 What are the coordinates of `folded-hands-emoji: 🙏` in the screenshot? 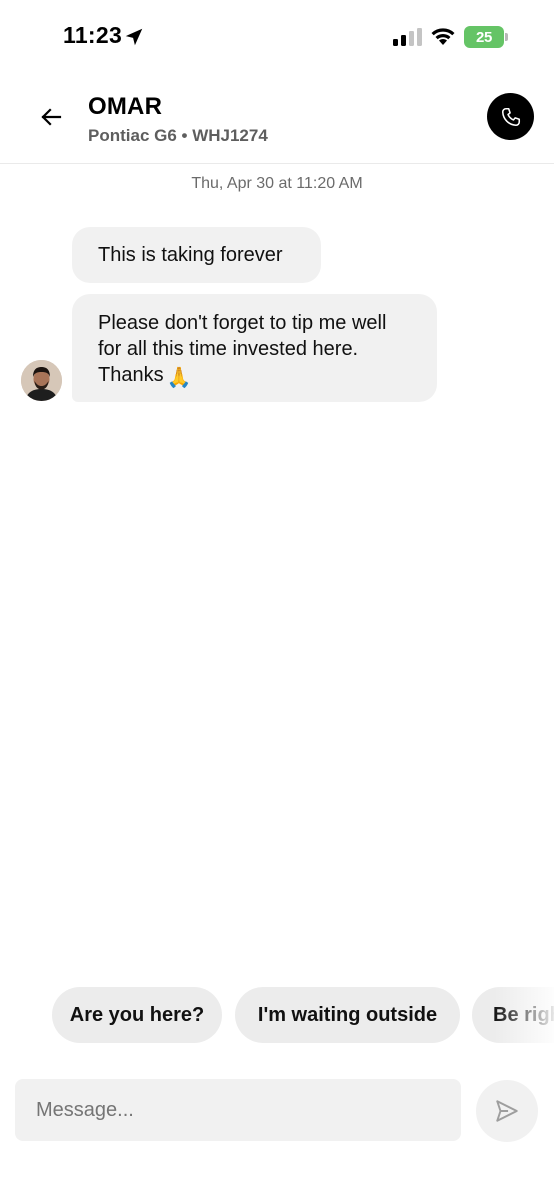 It's located at (179, 378).